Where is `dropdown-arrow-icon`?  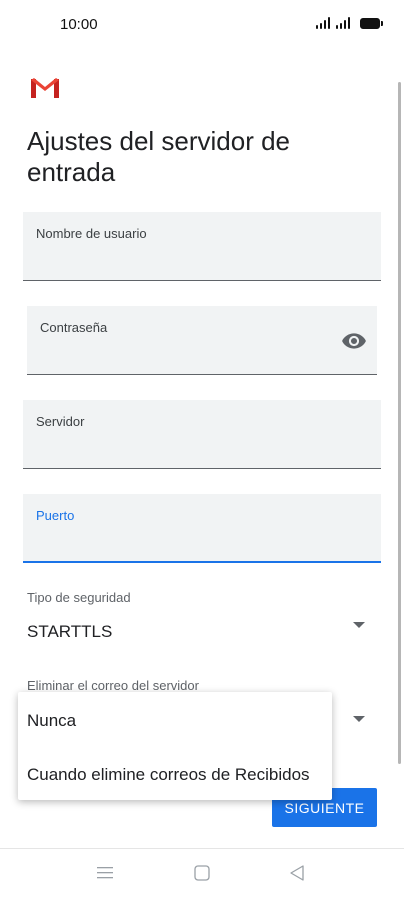
dropdown-arrow-icon is located at coordinates (359, 625).